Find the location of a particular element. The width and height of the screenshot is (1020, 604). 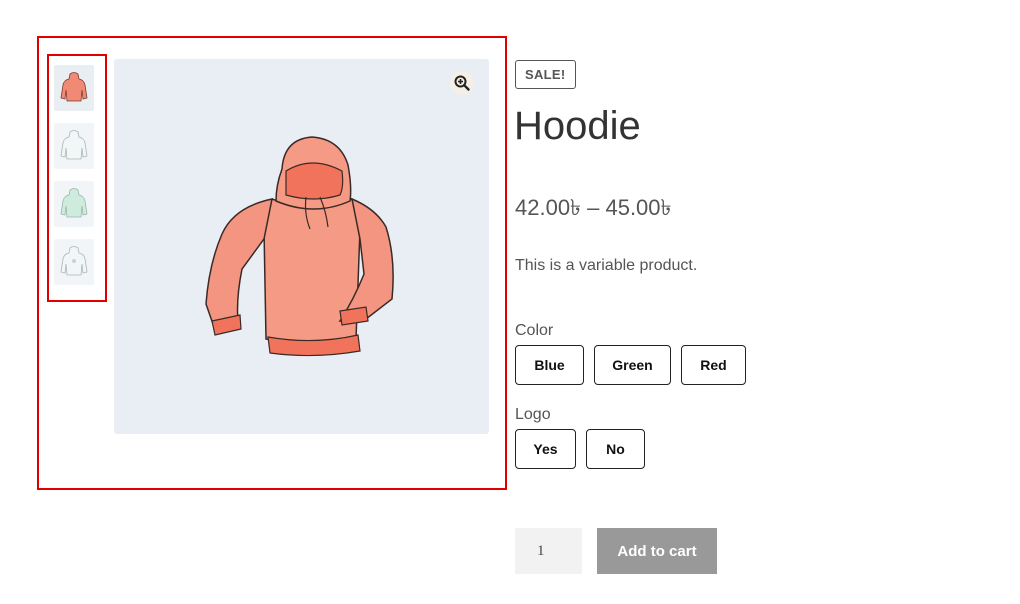

hoodie-image is located at coordinates (299, 246).